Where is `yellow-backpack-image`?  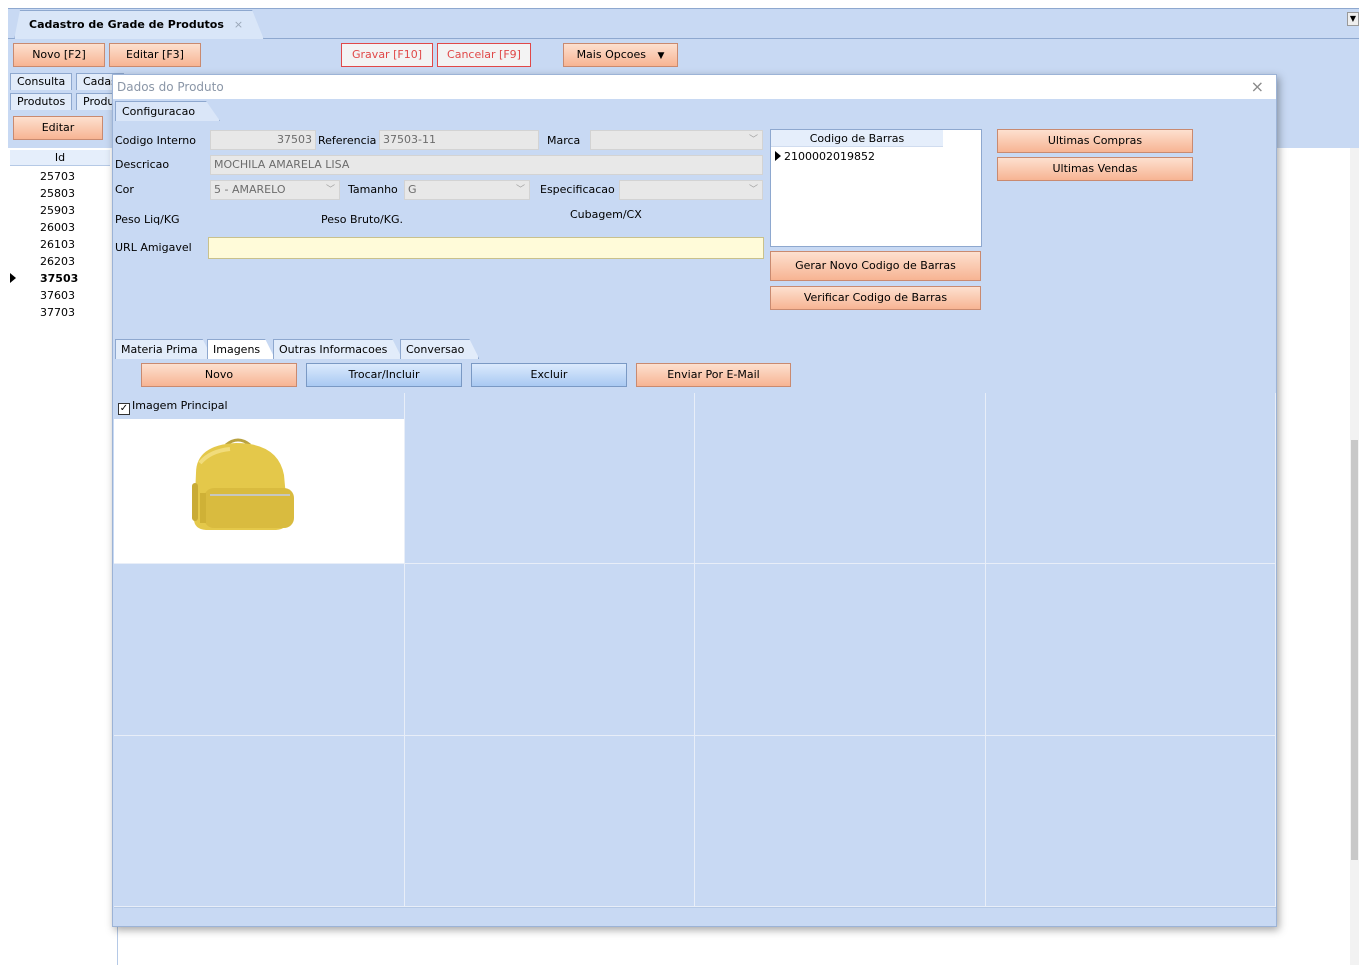 yellow-backpack-image is located at coordinates (243, 484).